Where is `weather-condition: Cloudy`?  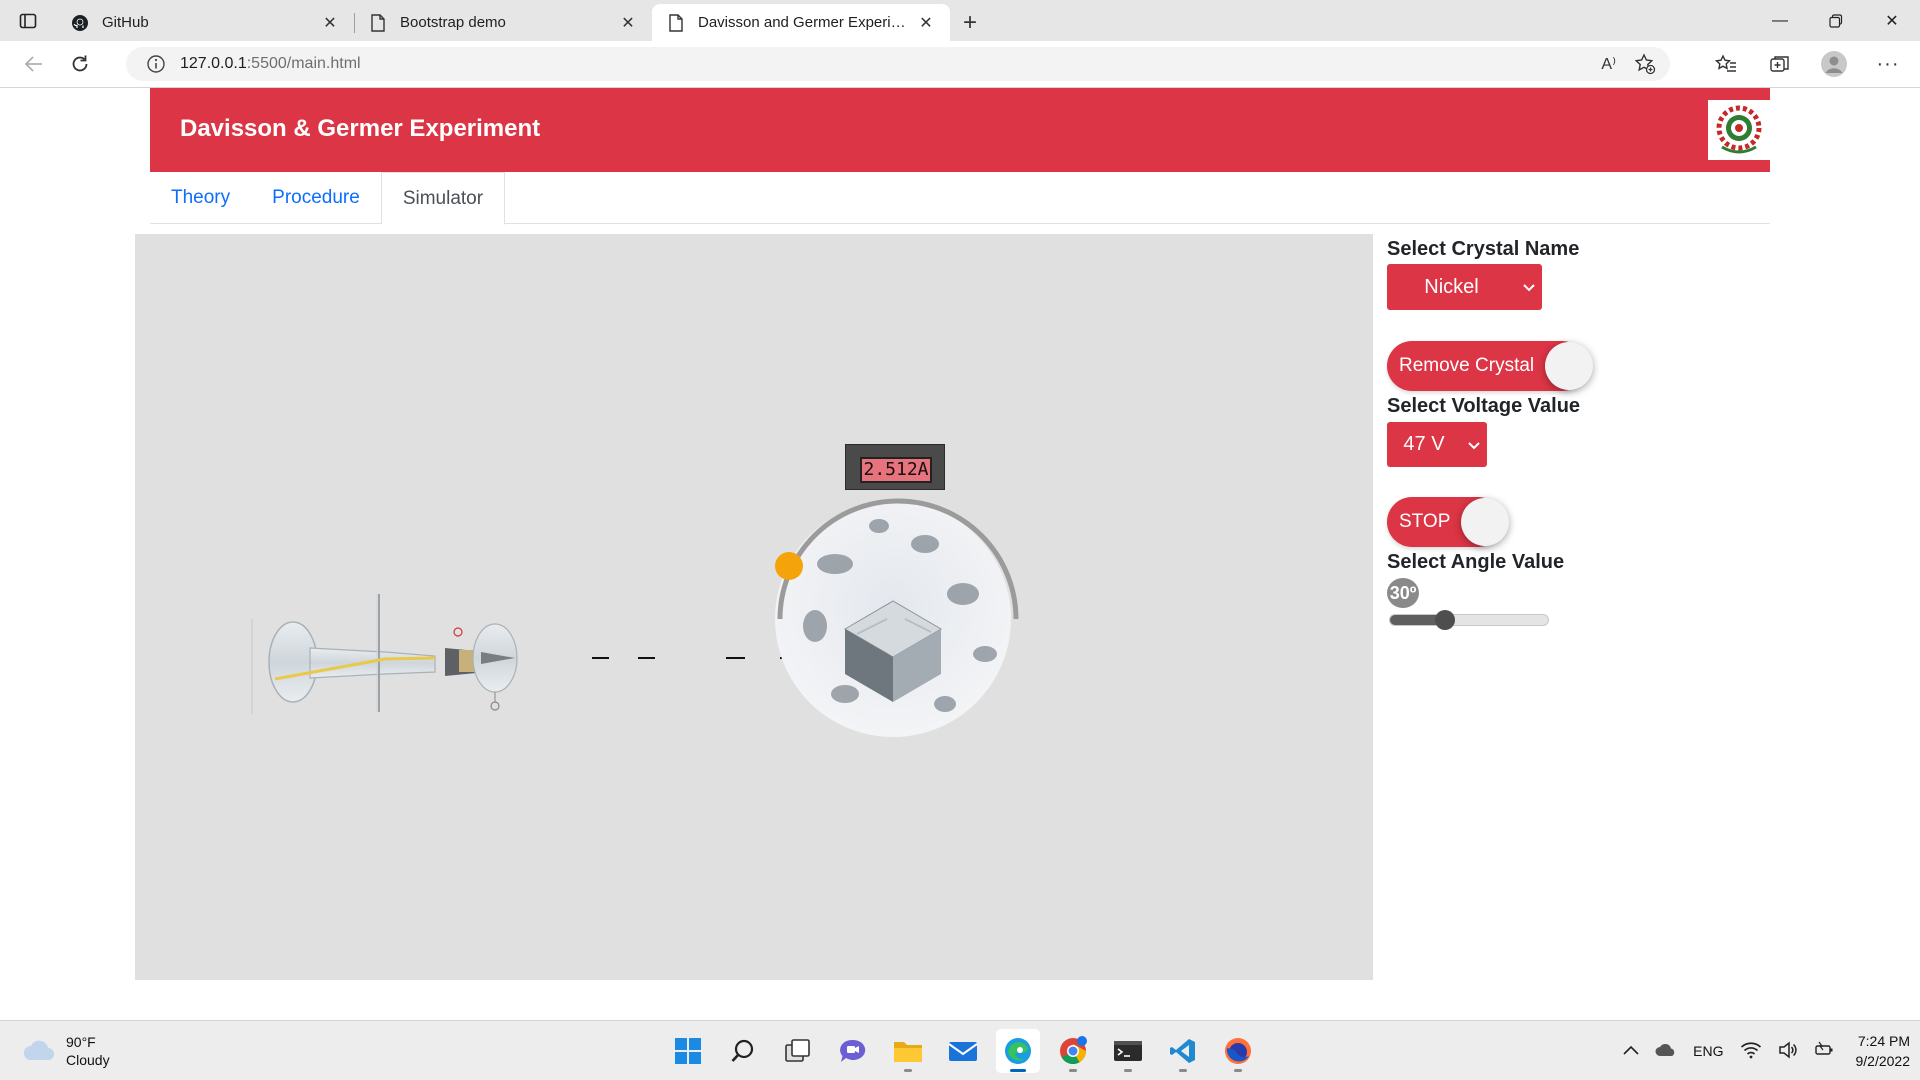 weather-condition: Cloudy is located at coordinates (88, 1060).